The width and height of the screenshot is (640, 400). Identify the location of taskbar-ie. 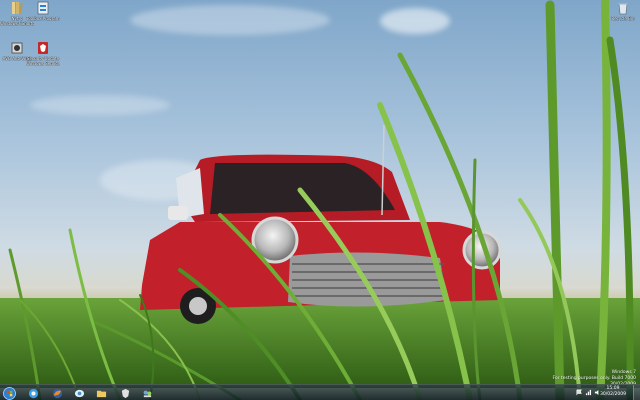
(33, 393).